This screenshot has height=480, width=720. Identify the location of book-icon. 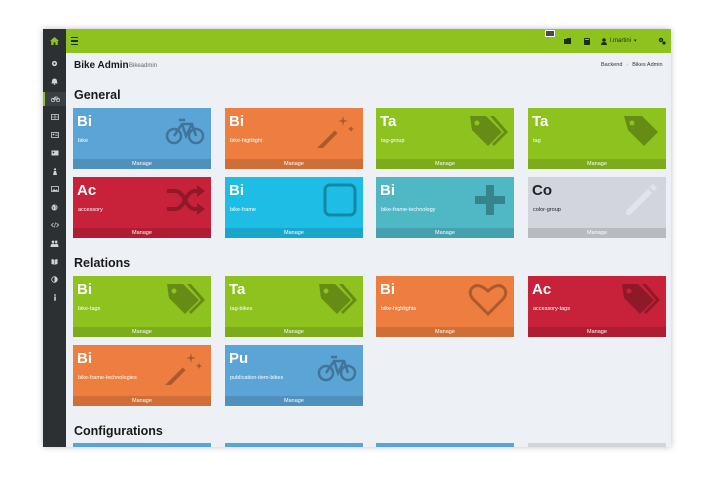
(587, 41).